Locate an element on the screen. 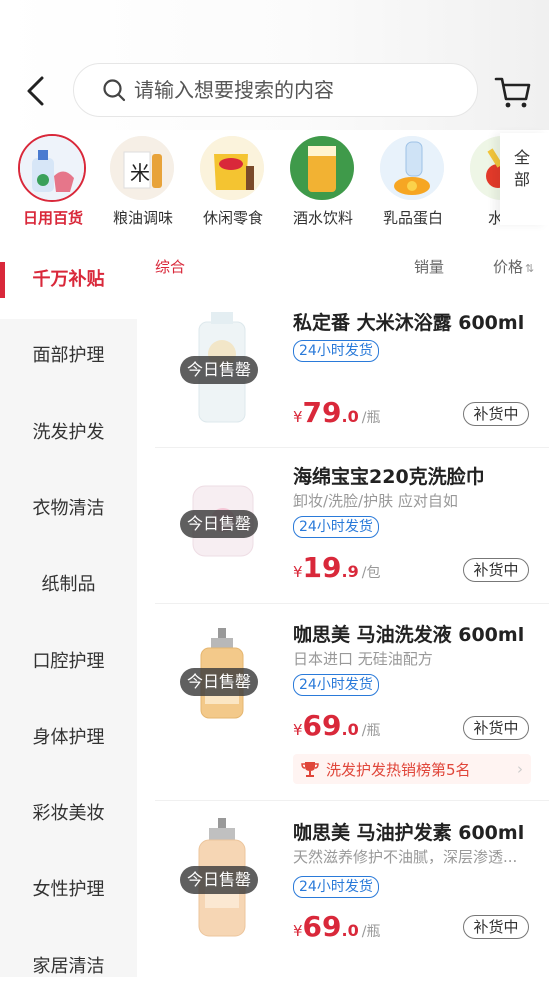  sidebar-item-face-care: 面部护理 is located at coordinates (68, 356).